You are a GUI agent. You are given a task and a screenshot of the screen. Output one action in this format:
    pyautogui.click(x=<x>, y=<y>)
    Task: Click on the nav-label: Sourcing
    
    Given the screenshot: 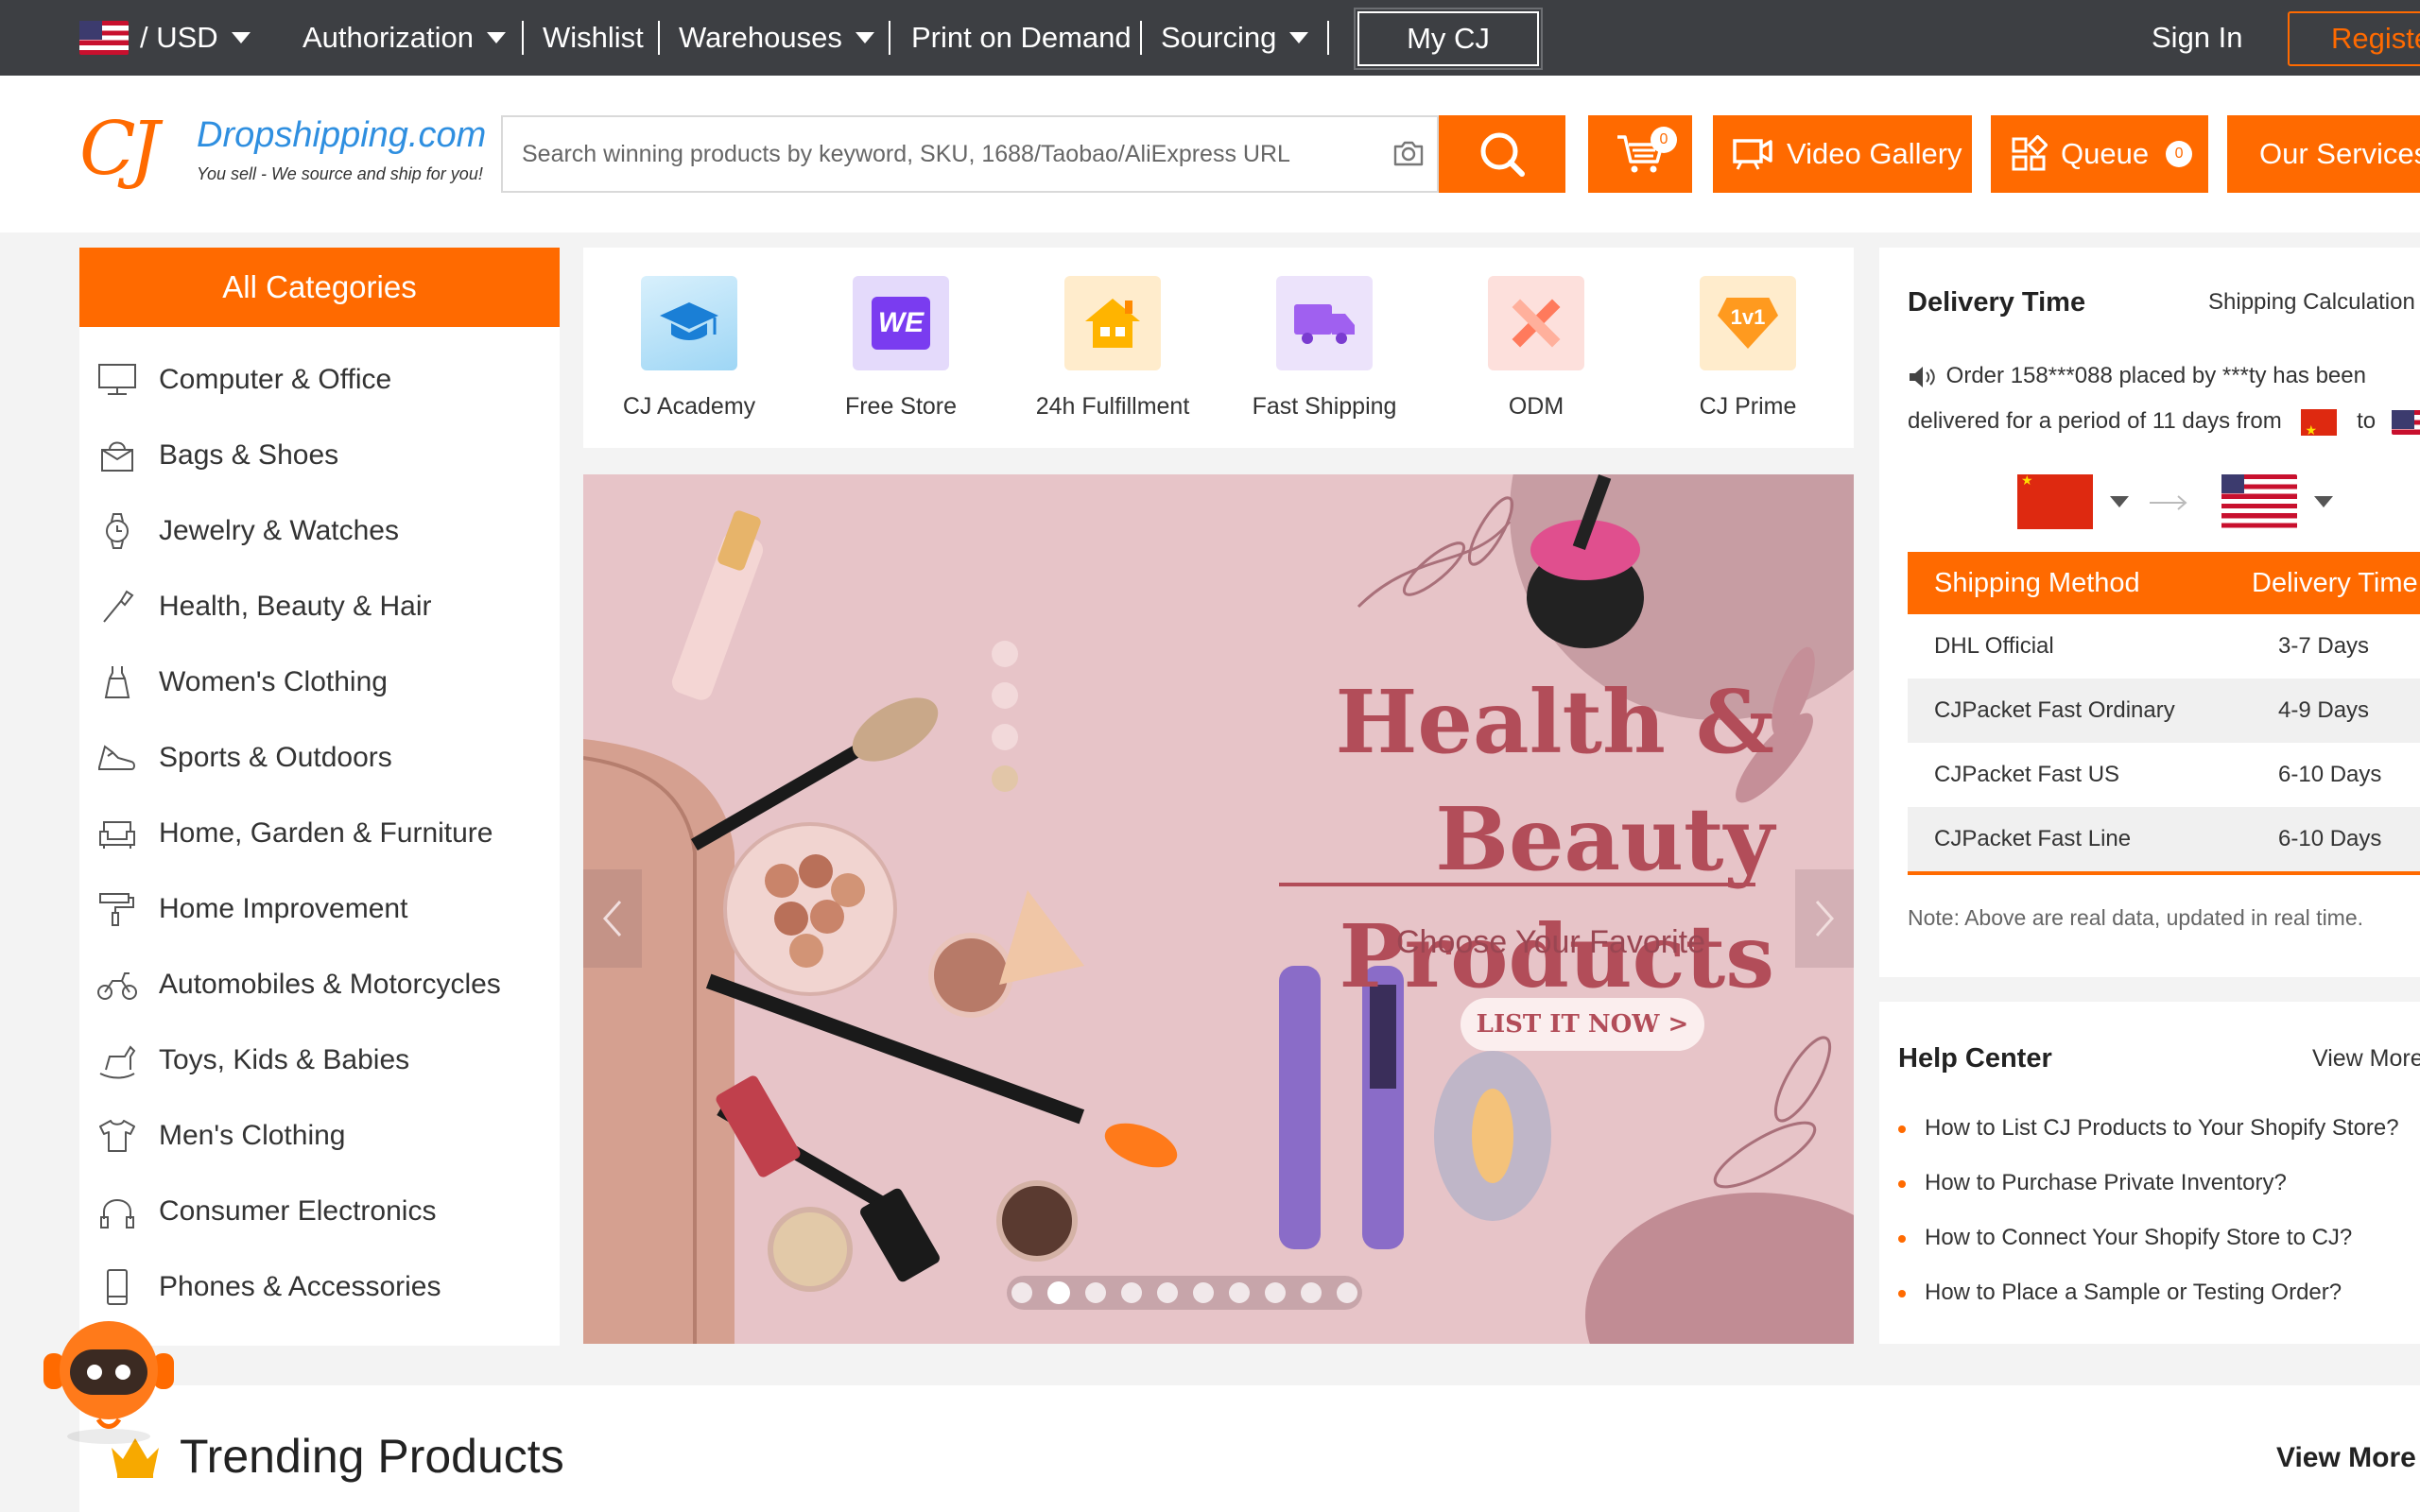 What is the action you would take?
    pyautogui.click(x=1219, y=37)
    